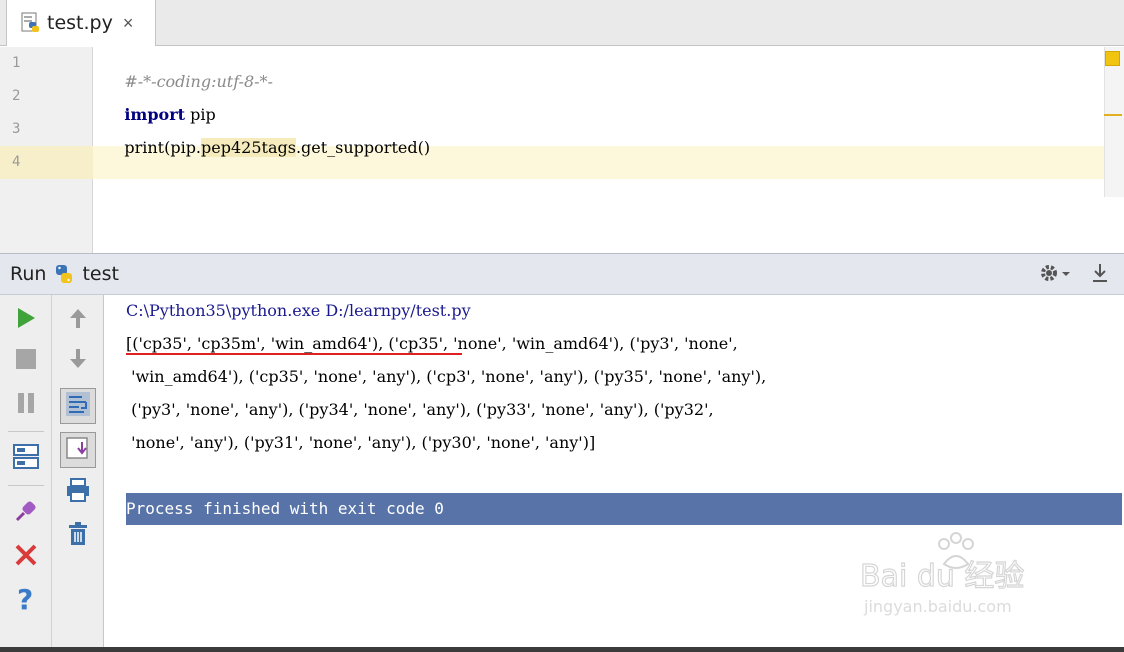 The image size is (1124, 652). I want to click on close-run-button, so click(26, 557).